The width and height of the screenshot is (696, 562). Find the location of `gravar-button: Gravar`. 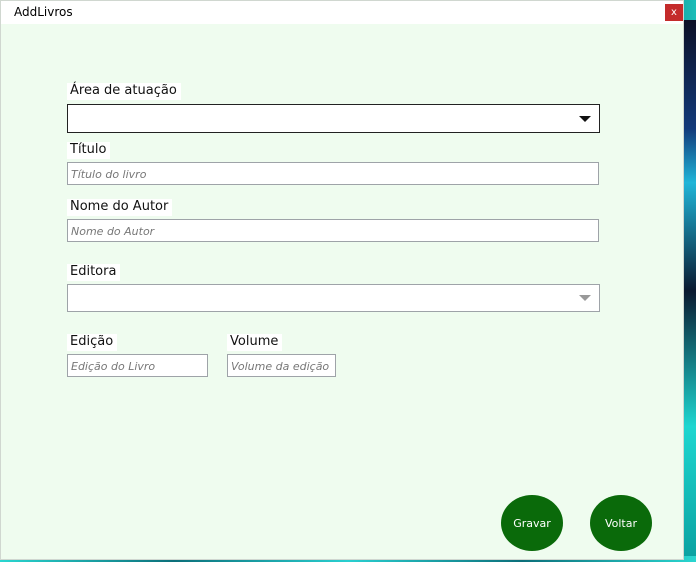

gravar-button: Gravar is located at coordinates (532, 523).